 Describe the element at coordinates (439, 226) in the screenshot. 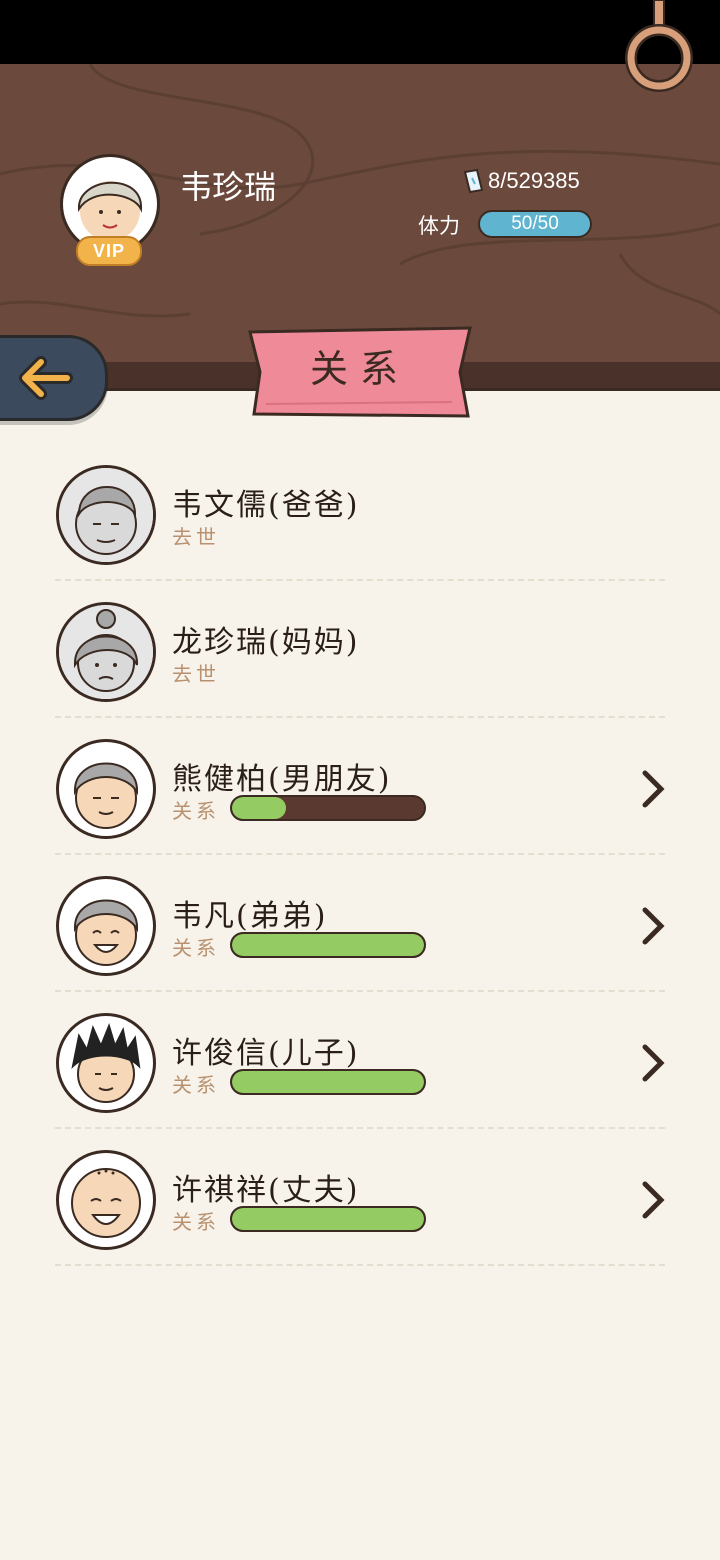

I see `stamina-label: 体力` at that location.